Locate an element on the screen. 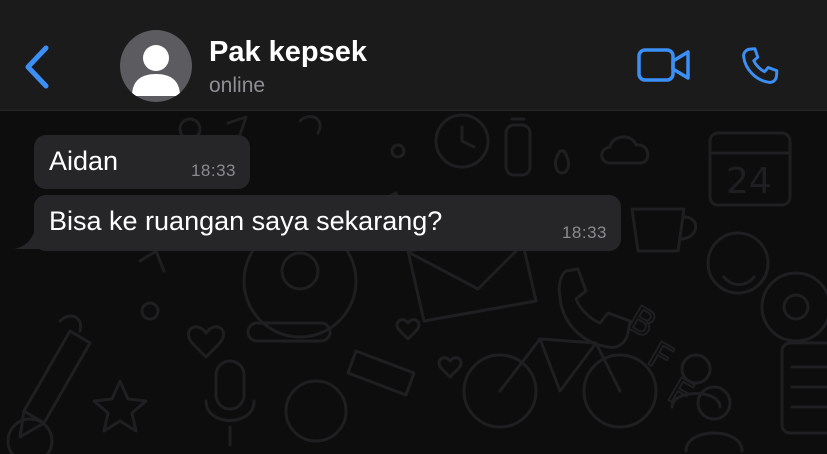 This screenshot has height=454, width=827. contact-status: online is located at coordinates (237, 85).